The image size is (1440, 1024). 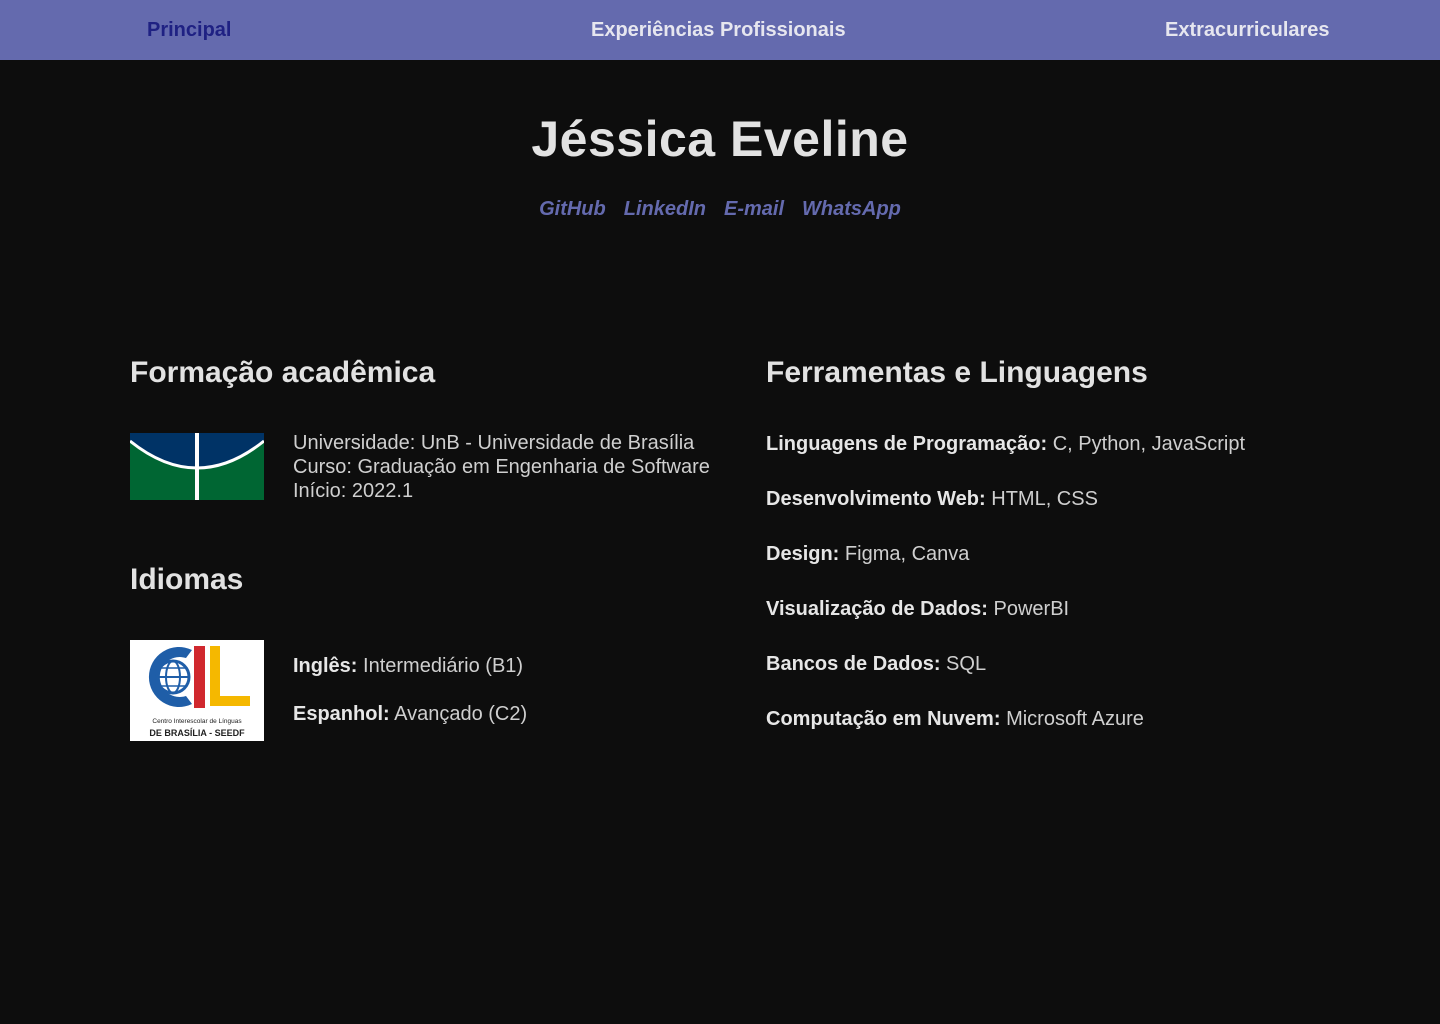 I want to click on language-item-spanish: Espanhol: Avançado (C2), so click(x=410, y=714).